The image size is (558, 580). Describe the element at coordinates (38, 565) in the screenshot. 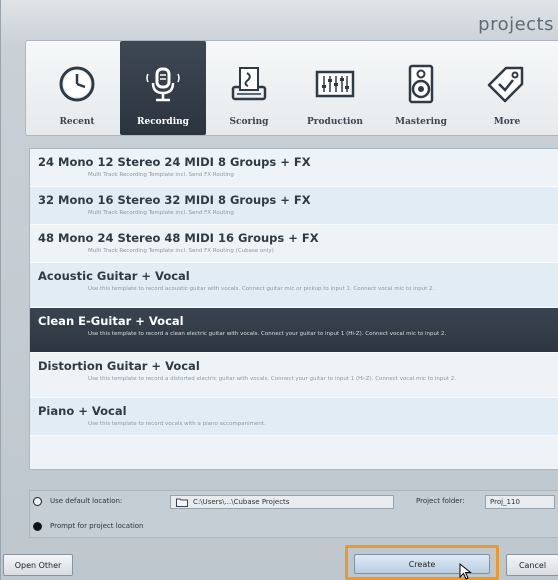

I see `open-other-button: Open Other` at that location.